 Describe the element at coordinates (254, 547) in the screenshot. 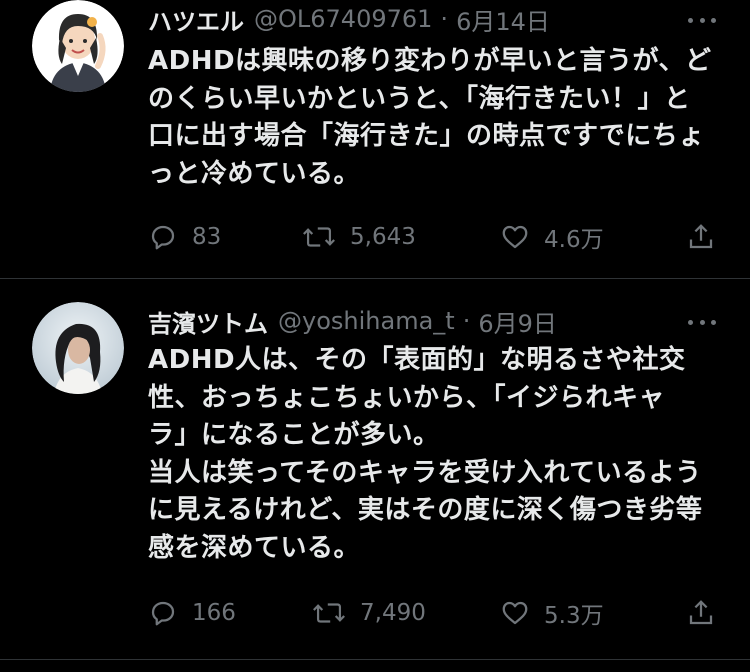

I see `tweet-text-line: 感を深めている。` at that location.